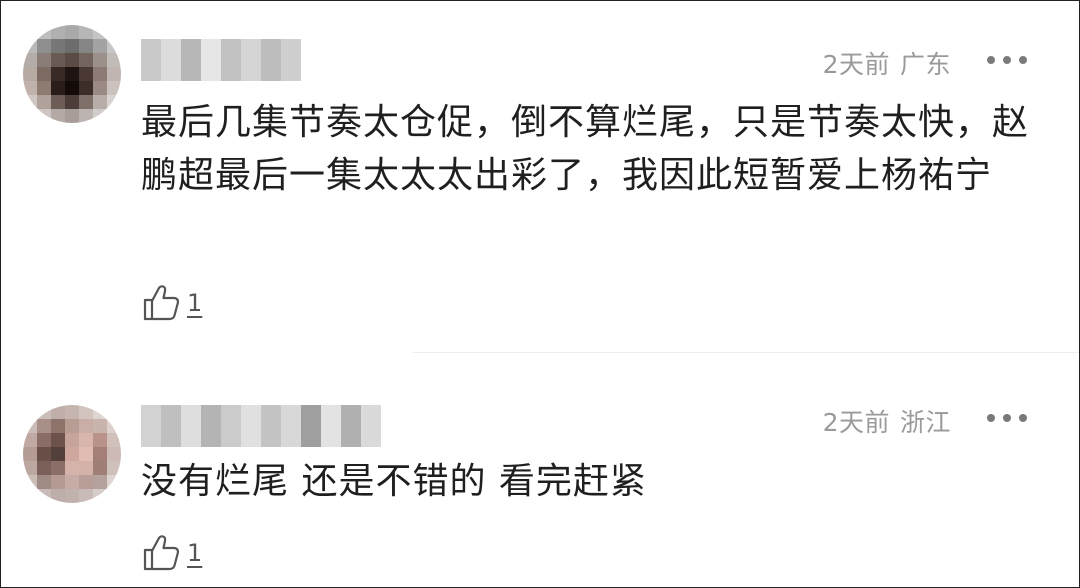  What do you see at coordinates (925, 422) in the screenshot?
I see `comment-location: 浙江` at bounding box center [925, 422].